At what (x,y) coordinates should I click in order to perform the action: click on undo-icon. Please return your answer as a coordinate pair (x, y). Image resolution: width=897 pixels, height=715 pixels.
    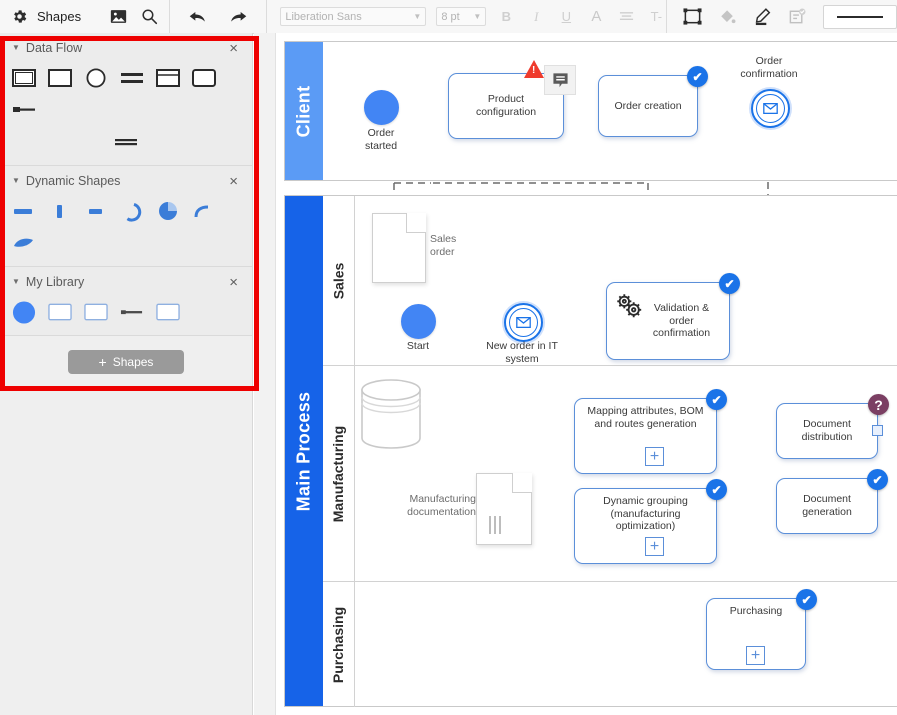
    Looking at the image, I should click on (197, 16).